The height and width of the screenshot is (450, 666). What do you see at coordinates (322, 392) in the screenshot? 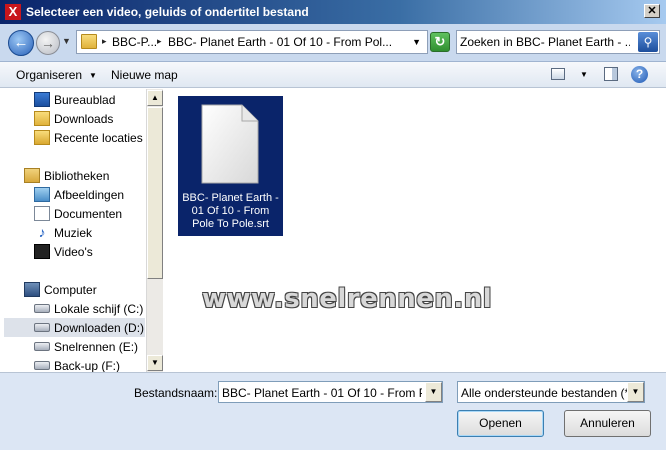
I see `filename-input` at bounding box center [322, 392].